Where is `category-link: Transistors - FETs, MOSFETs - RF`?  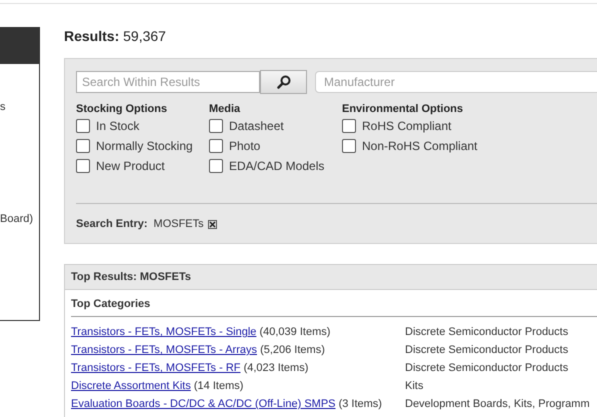 category-link: Transistors - FETs, MOSFETs - RF is located at coordinates (155, 368).